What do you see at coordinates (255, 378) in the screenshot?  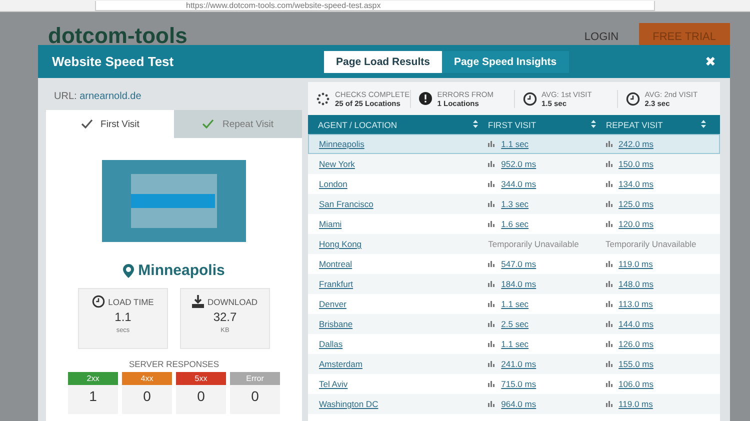 I see `status-code-label: Error` at bounding box center [255, 378].